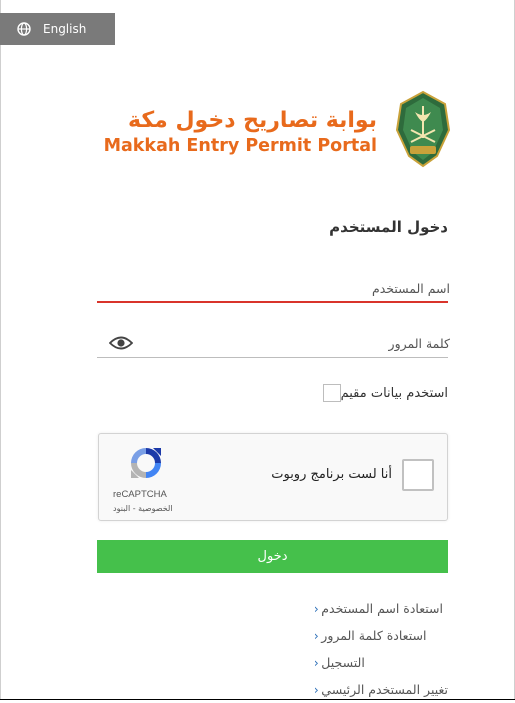 This screenshot has height=703, width=515. What do you see at coordinates (252, 120) in the screenshot?
I see `portal-title-arabic: بوابة تصاريح دخول مكة` at bounding box center [252, 120].